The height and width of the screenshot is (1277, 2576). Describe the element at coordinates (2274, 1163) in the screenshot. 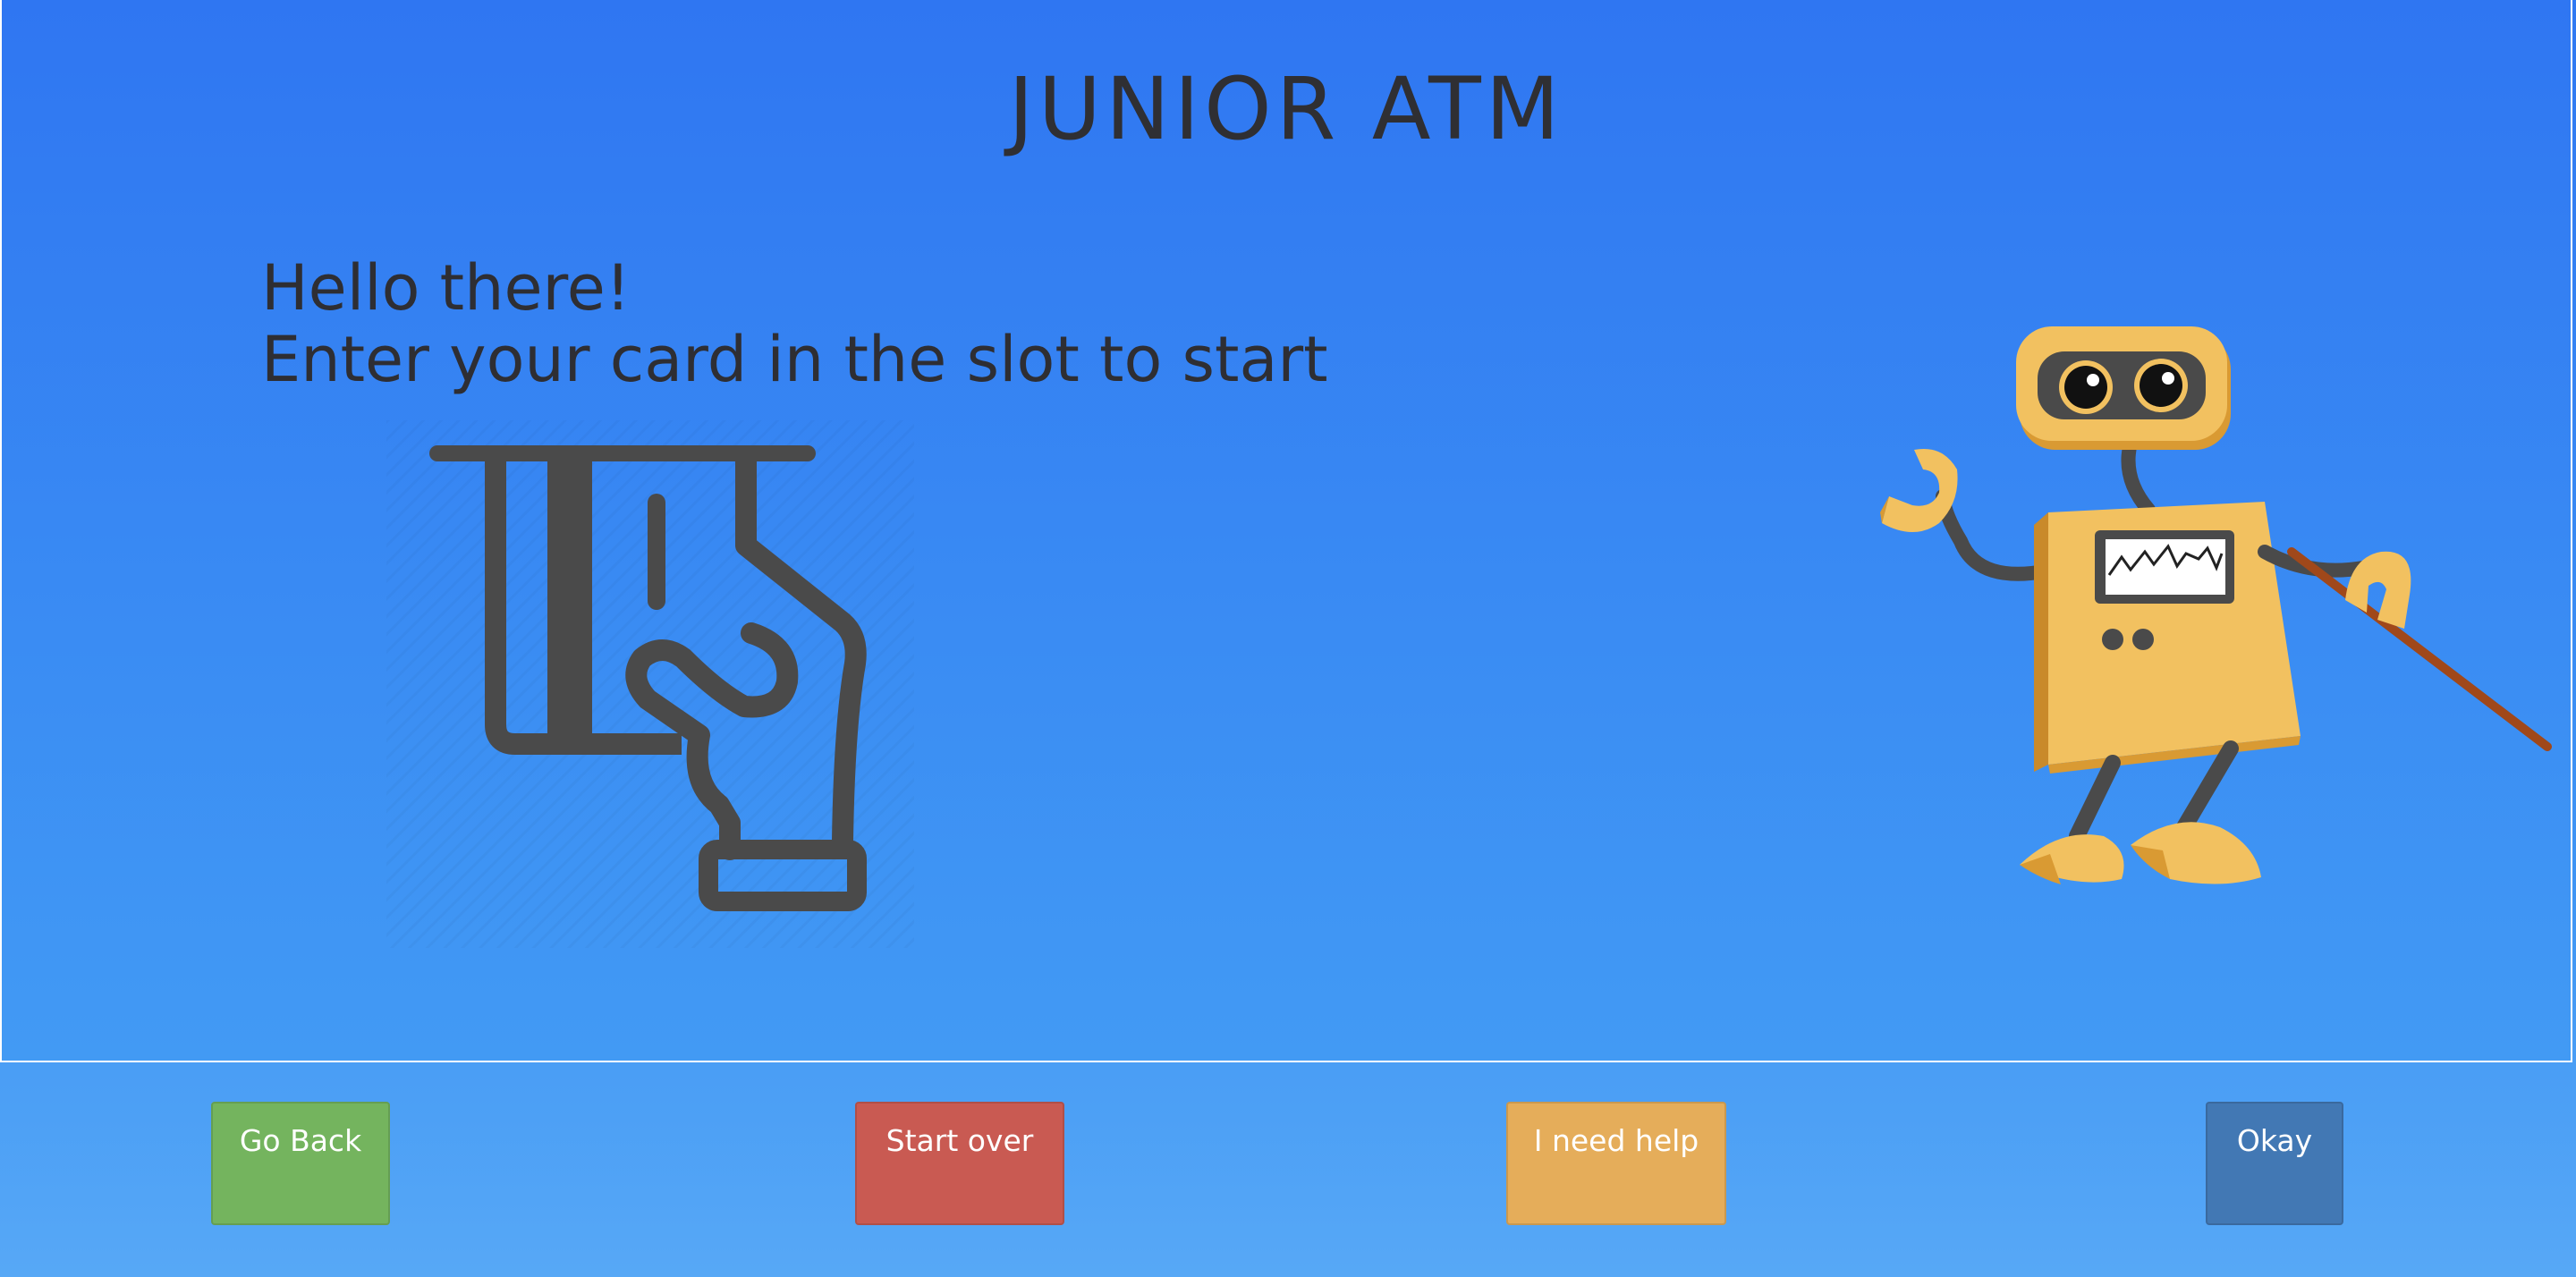

I see `okay-button: Okay` at that location.